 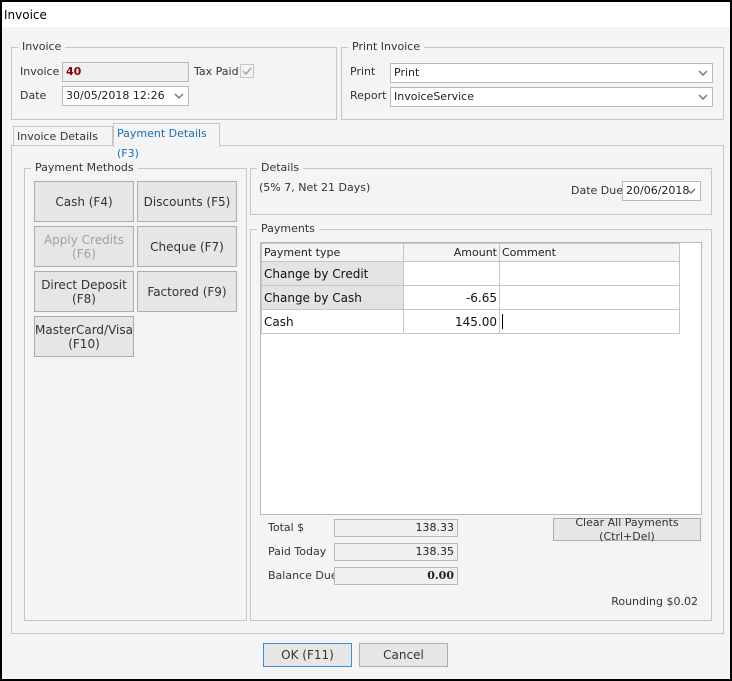 I want to click on tax-paid-label: Tax Paid, so click(x=216, y=71).